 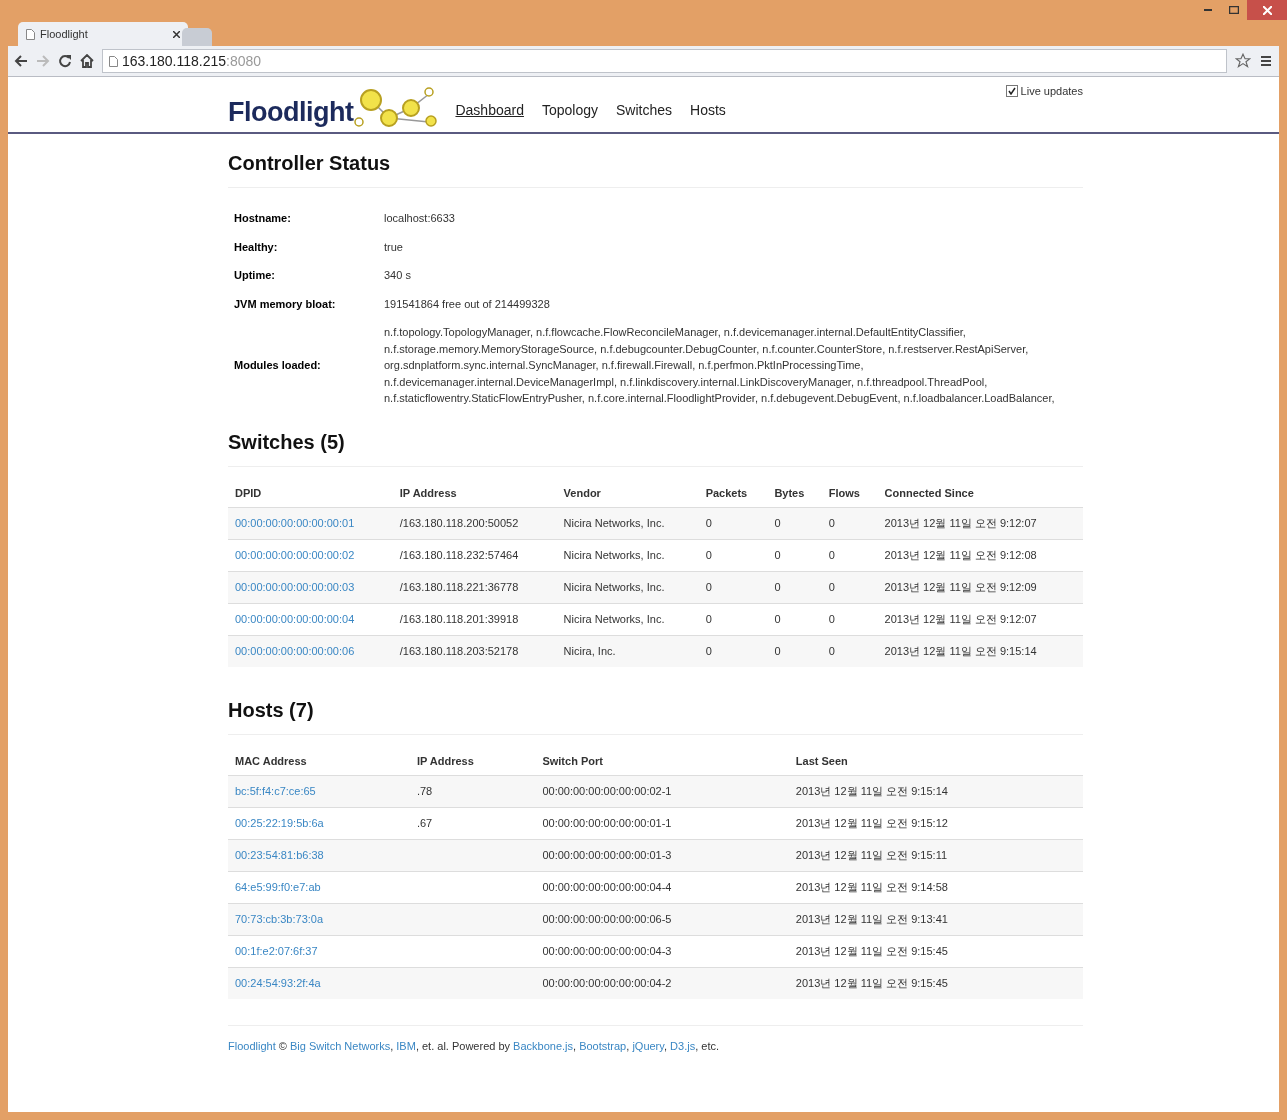 What do you see at coordinates (474, 523) in the screenshot?
I see `table-cell: /163.180.118.200:50052` at bounding box center [474, 523].